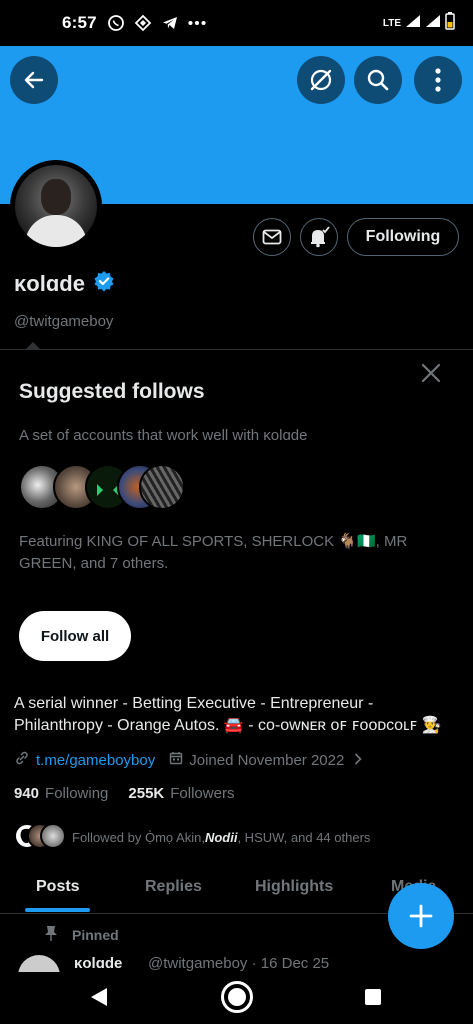  I want to click on search-button, so click(378, 80).